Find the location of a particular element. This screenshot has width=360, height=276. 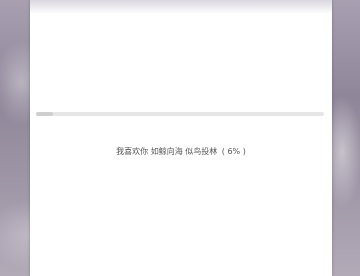

loading-status: 我喜欢你 如鲸向海 似鸟投林 ( 6% ) is located at coordinates (181, 151).